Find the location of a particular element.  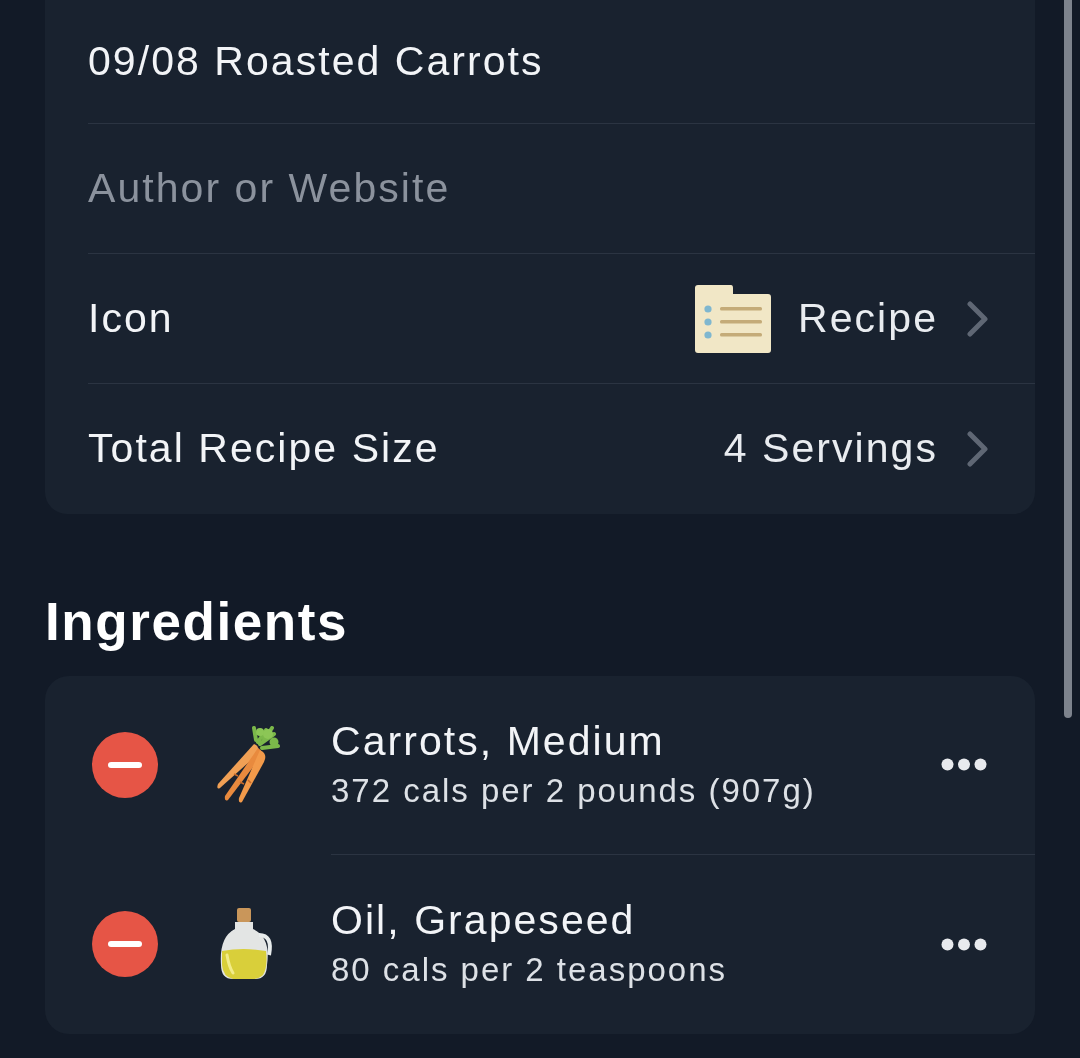

row-label: Icon is located at coordinates (131, 318).